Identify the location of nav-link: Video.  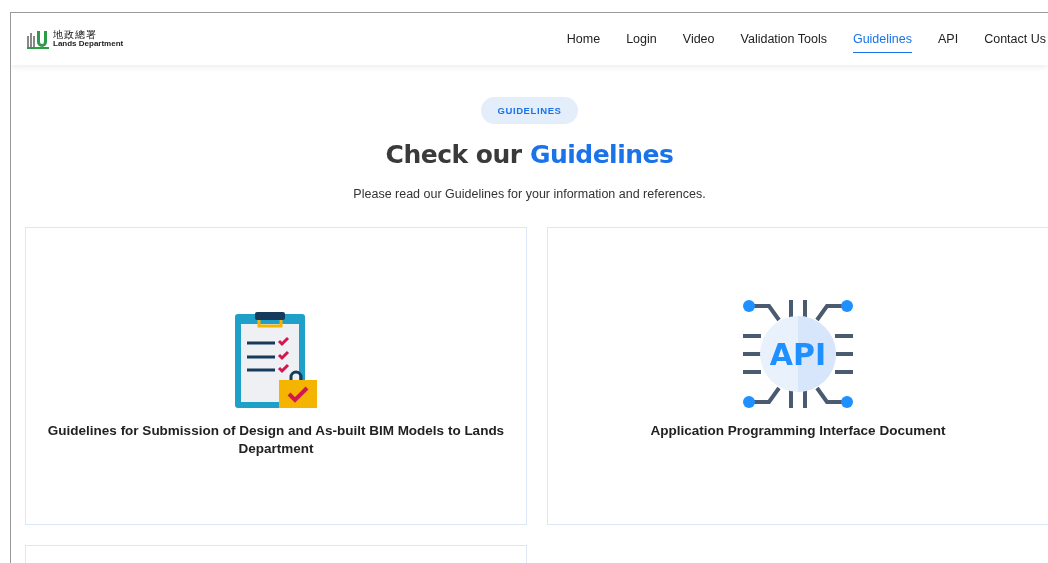
(698, 39).